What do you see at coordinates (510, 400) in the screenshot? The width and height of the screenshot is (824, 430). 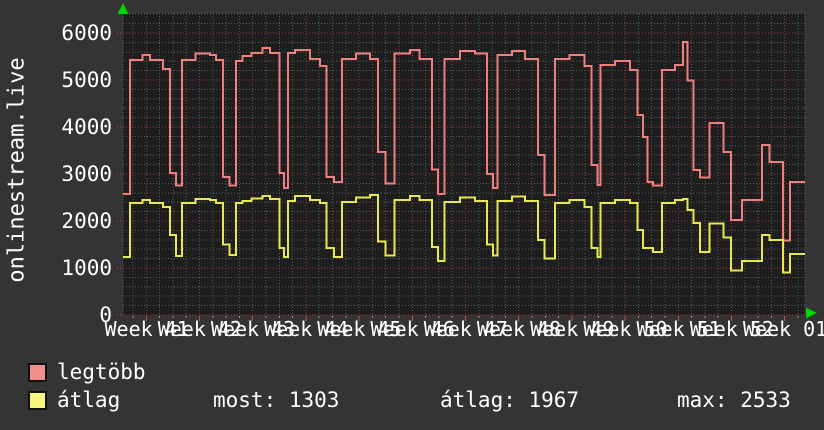 I see `stat-average: átlag: 1967` at bounding box center [510, 400].